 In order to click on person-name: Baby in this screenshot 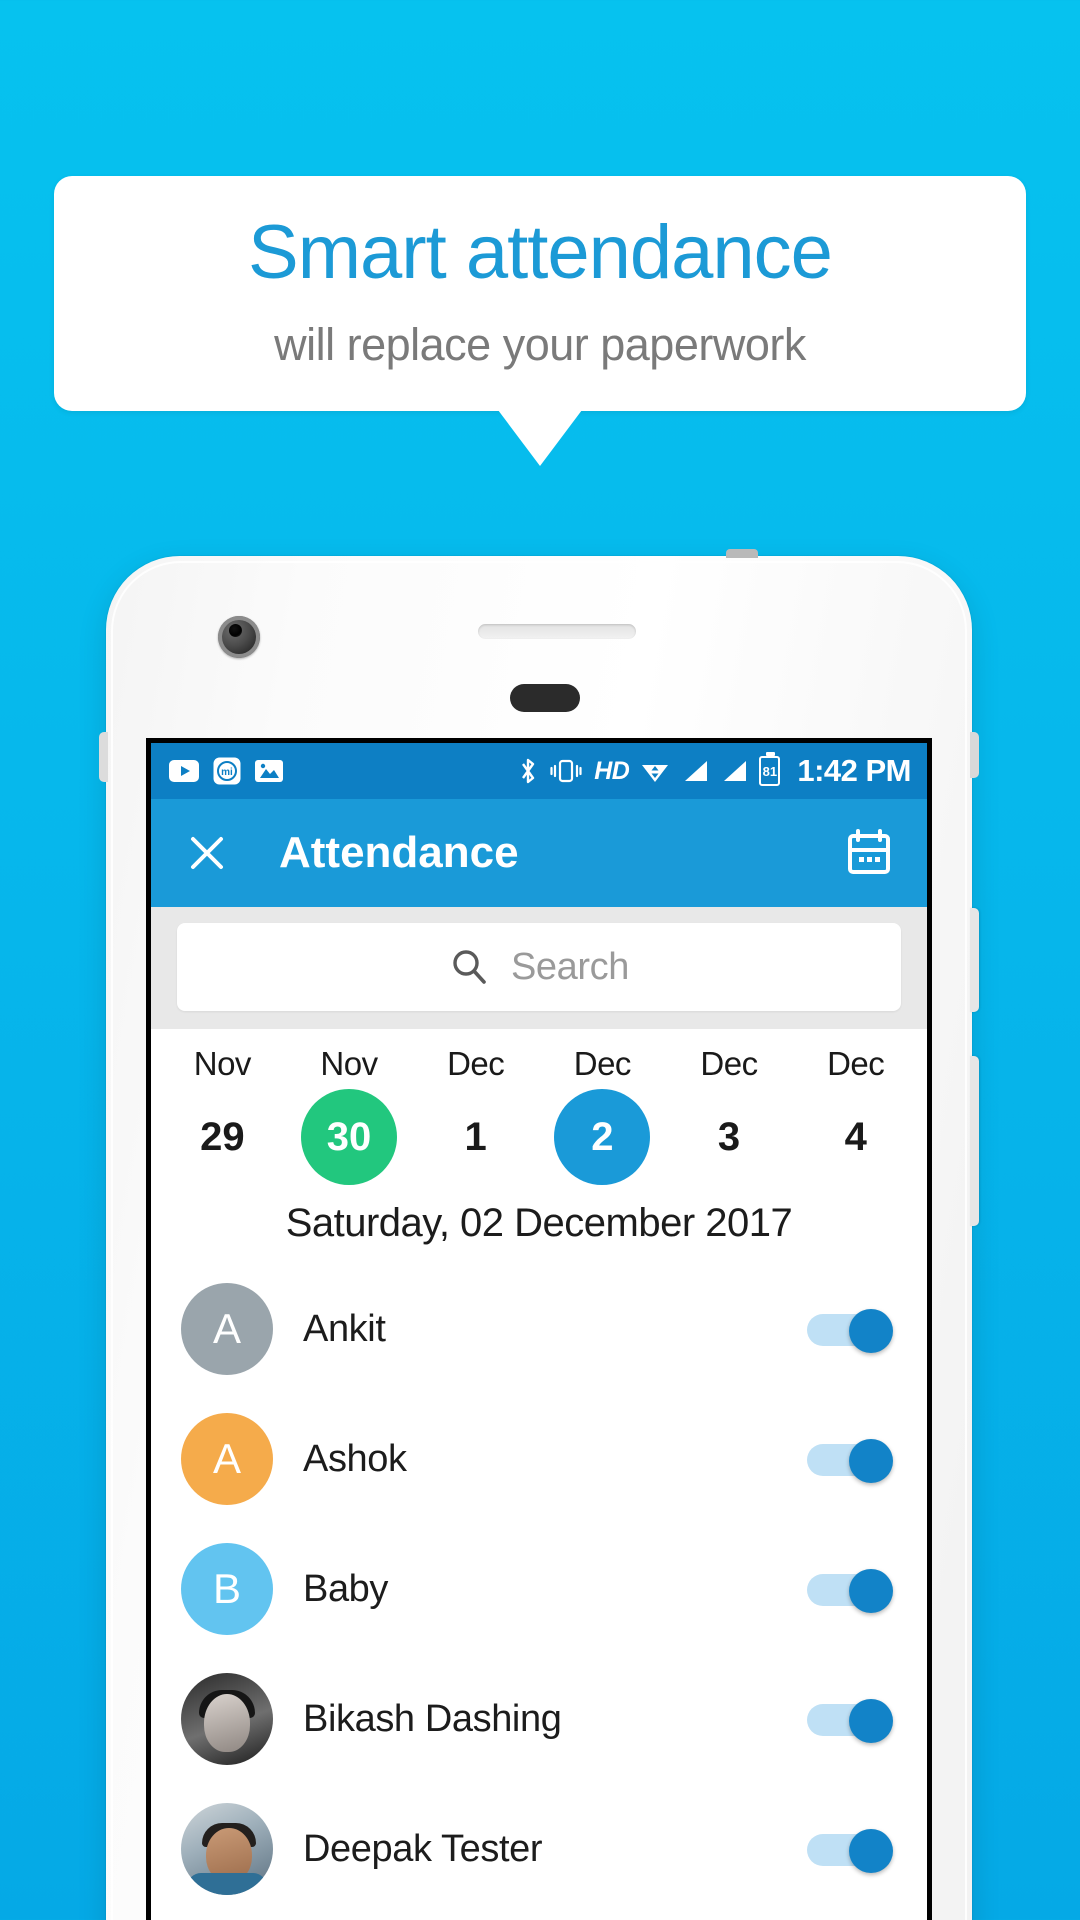, I will do `click(346, 1588)`.